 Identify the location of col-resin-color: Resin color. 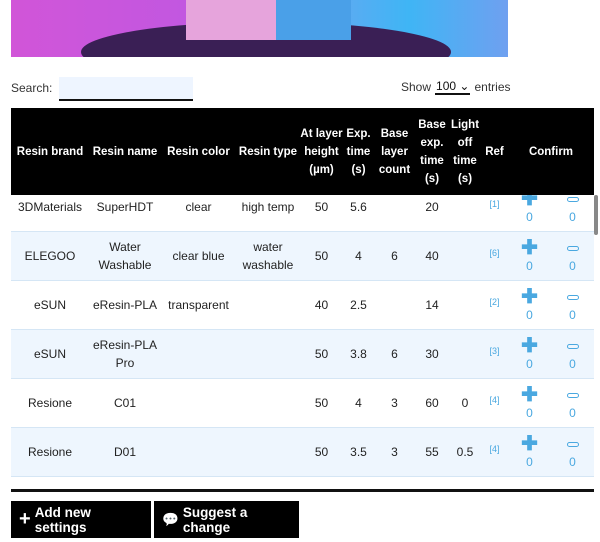
(198, 151).